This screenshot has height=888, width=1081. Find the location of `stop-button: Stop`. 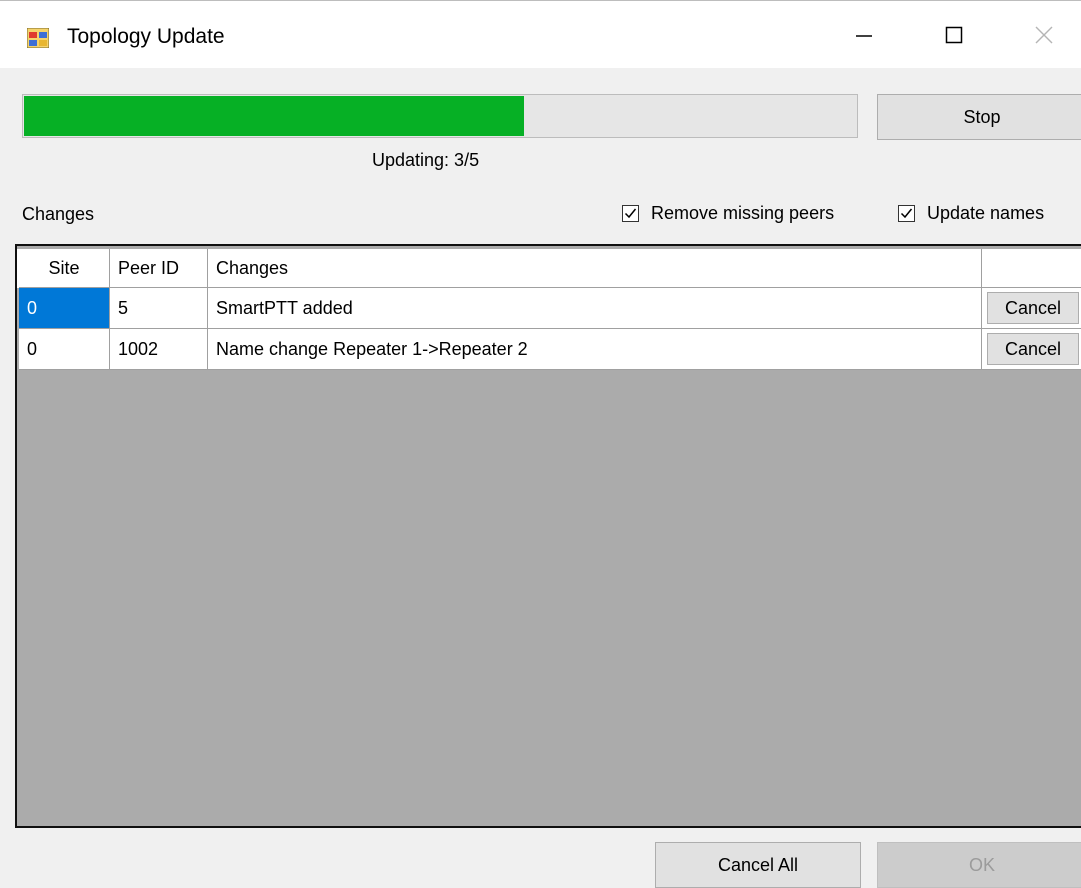

stop-button: Stop is located at coordinates (979, 117).